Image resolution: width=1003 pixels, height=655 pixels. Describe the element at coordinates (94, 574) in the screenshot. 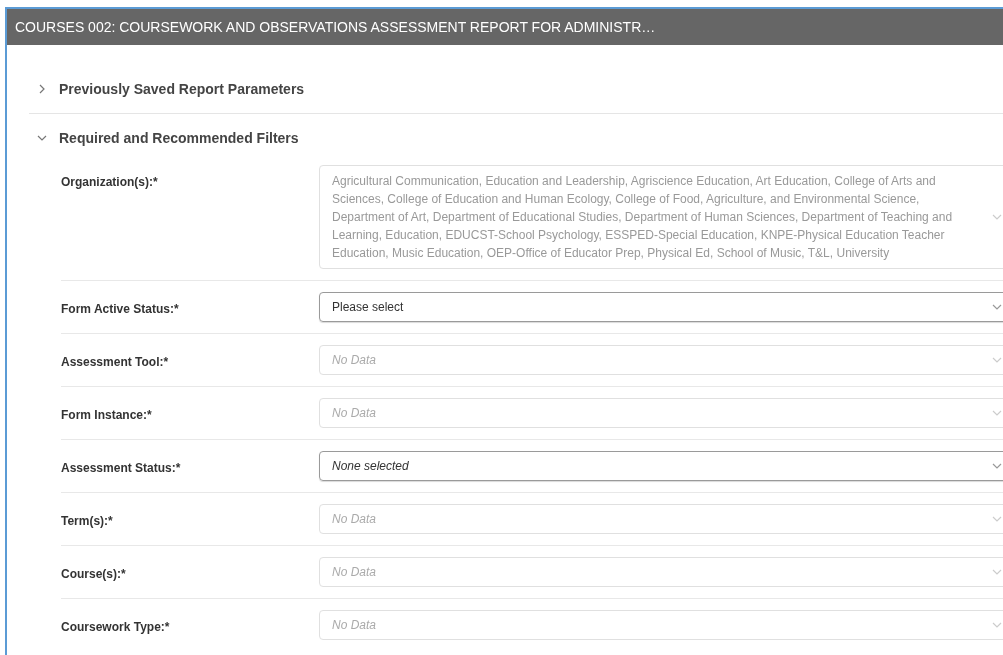

I see `field-label: Course(s):*` at that location.